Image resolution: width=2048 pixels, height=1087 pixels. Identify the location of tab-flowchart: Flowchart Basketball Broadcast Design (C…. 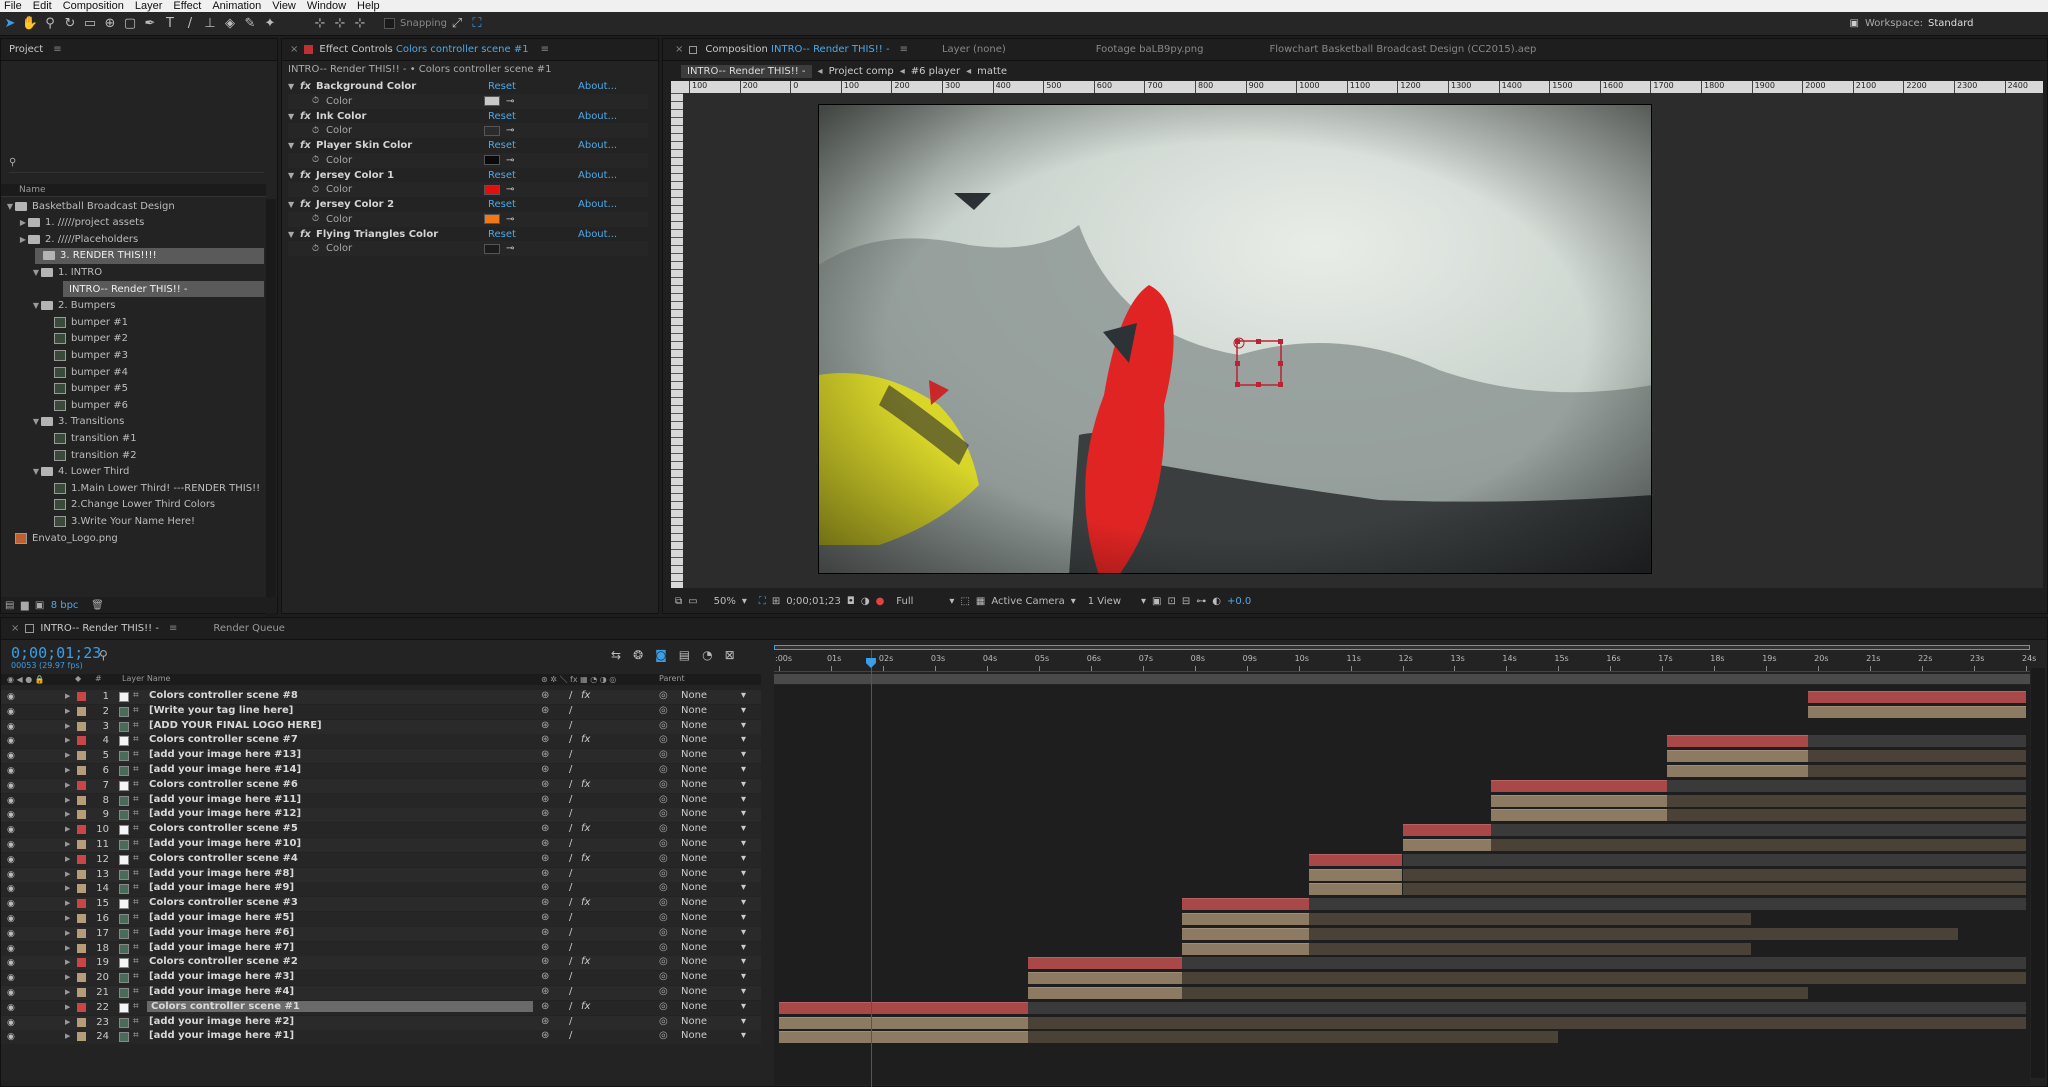
(1402, 49).